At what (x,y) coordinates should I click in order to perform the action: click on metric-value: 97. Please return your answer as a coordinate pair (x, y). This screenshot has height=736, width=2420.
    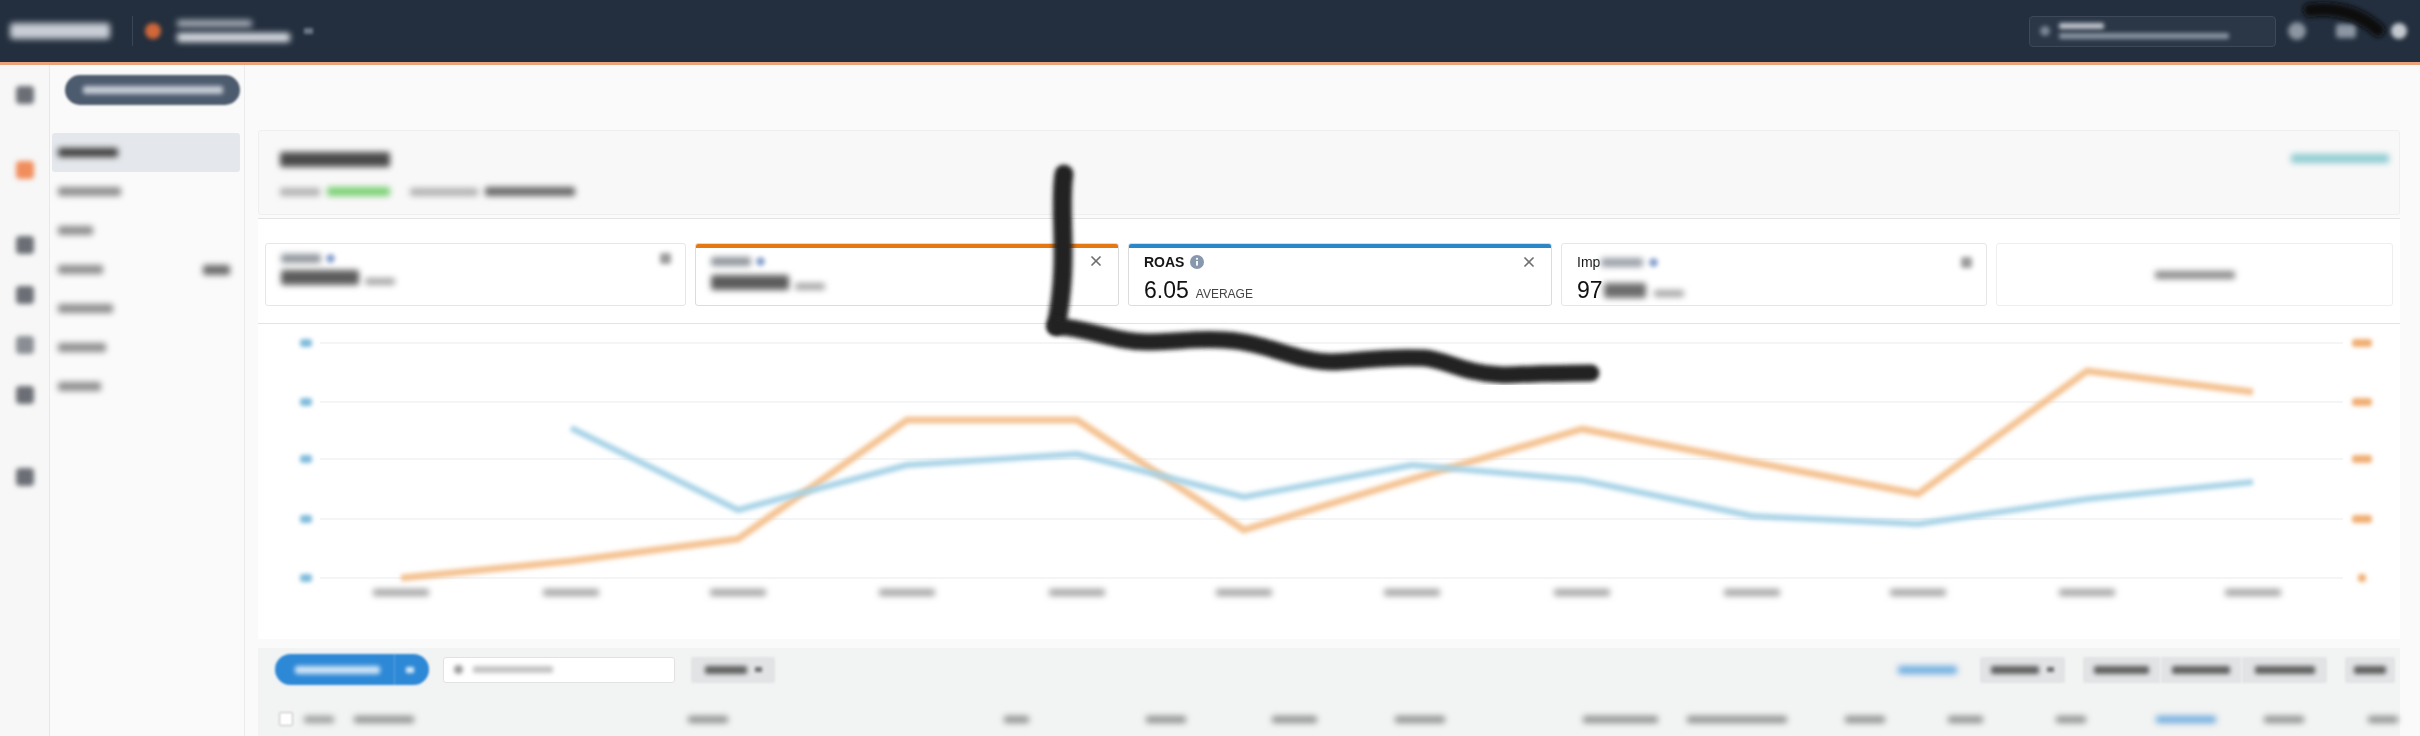
    Looking at the image, I should click on (1590, 290).